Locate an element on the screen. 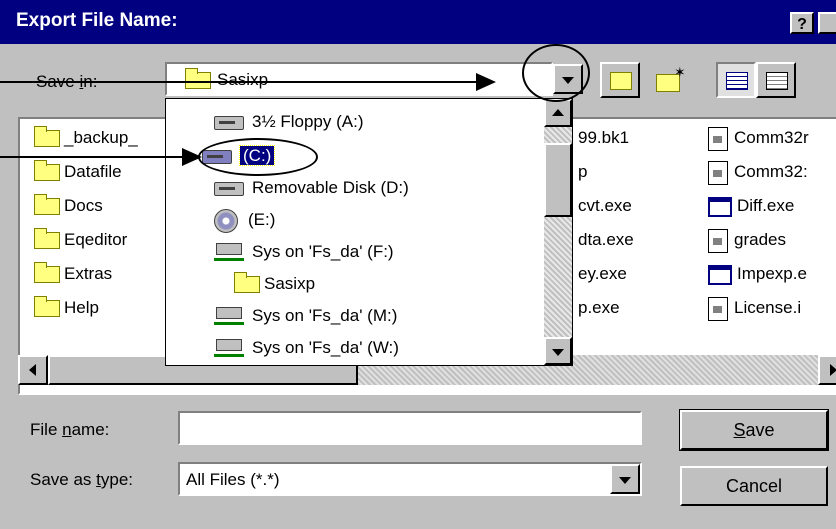 Image resolution: width=836 pixels, height=529 pixels. removable-disk-icon is located at coordinates (229, 188).